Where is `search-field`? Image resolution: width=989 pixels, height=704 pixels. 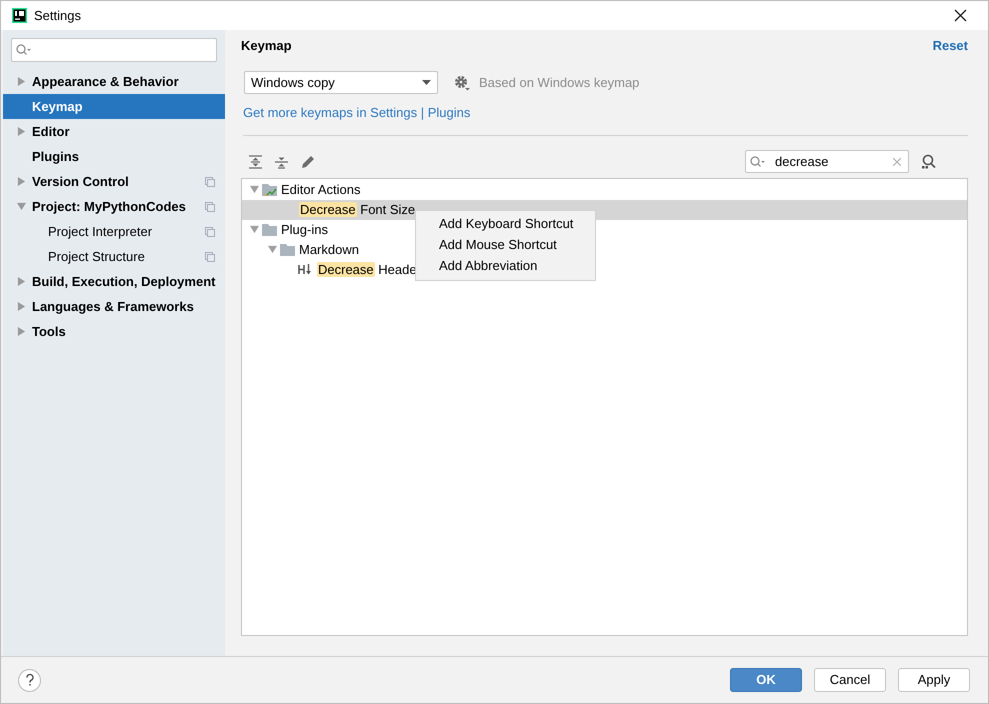 search-field is located at coordinates (114, 50).